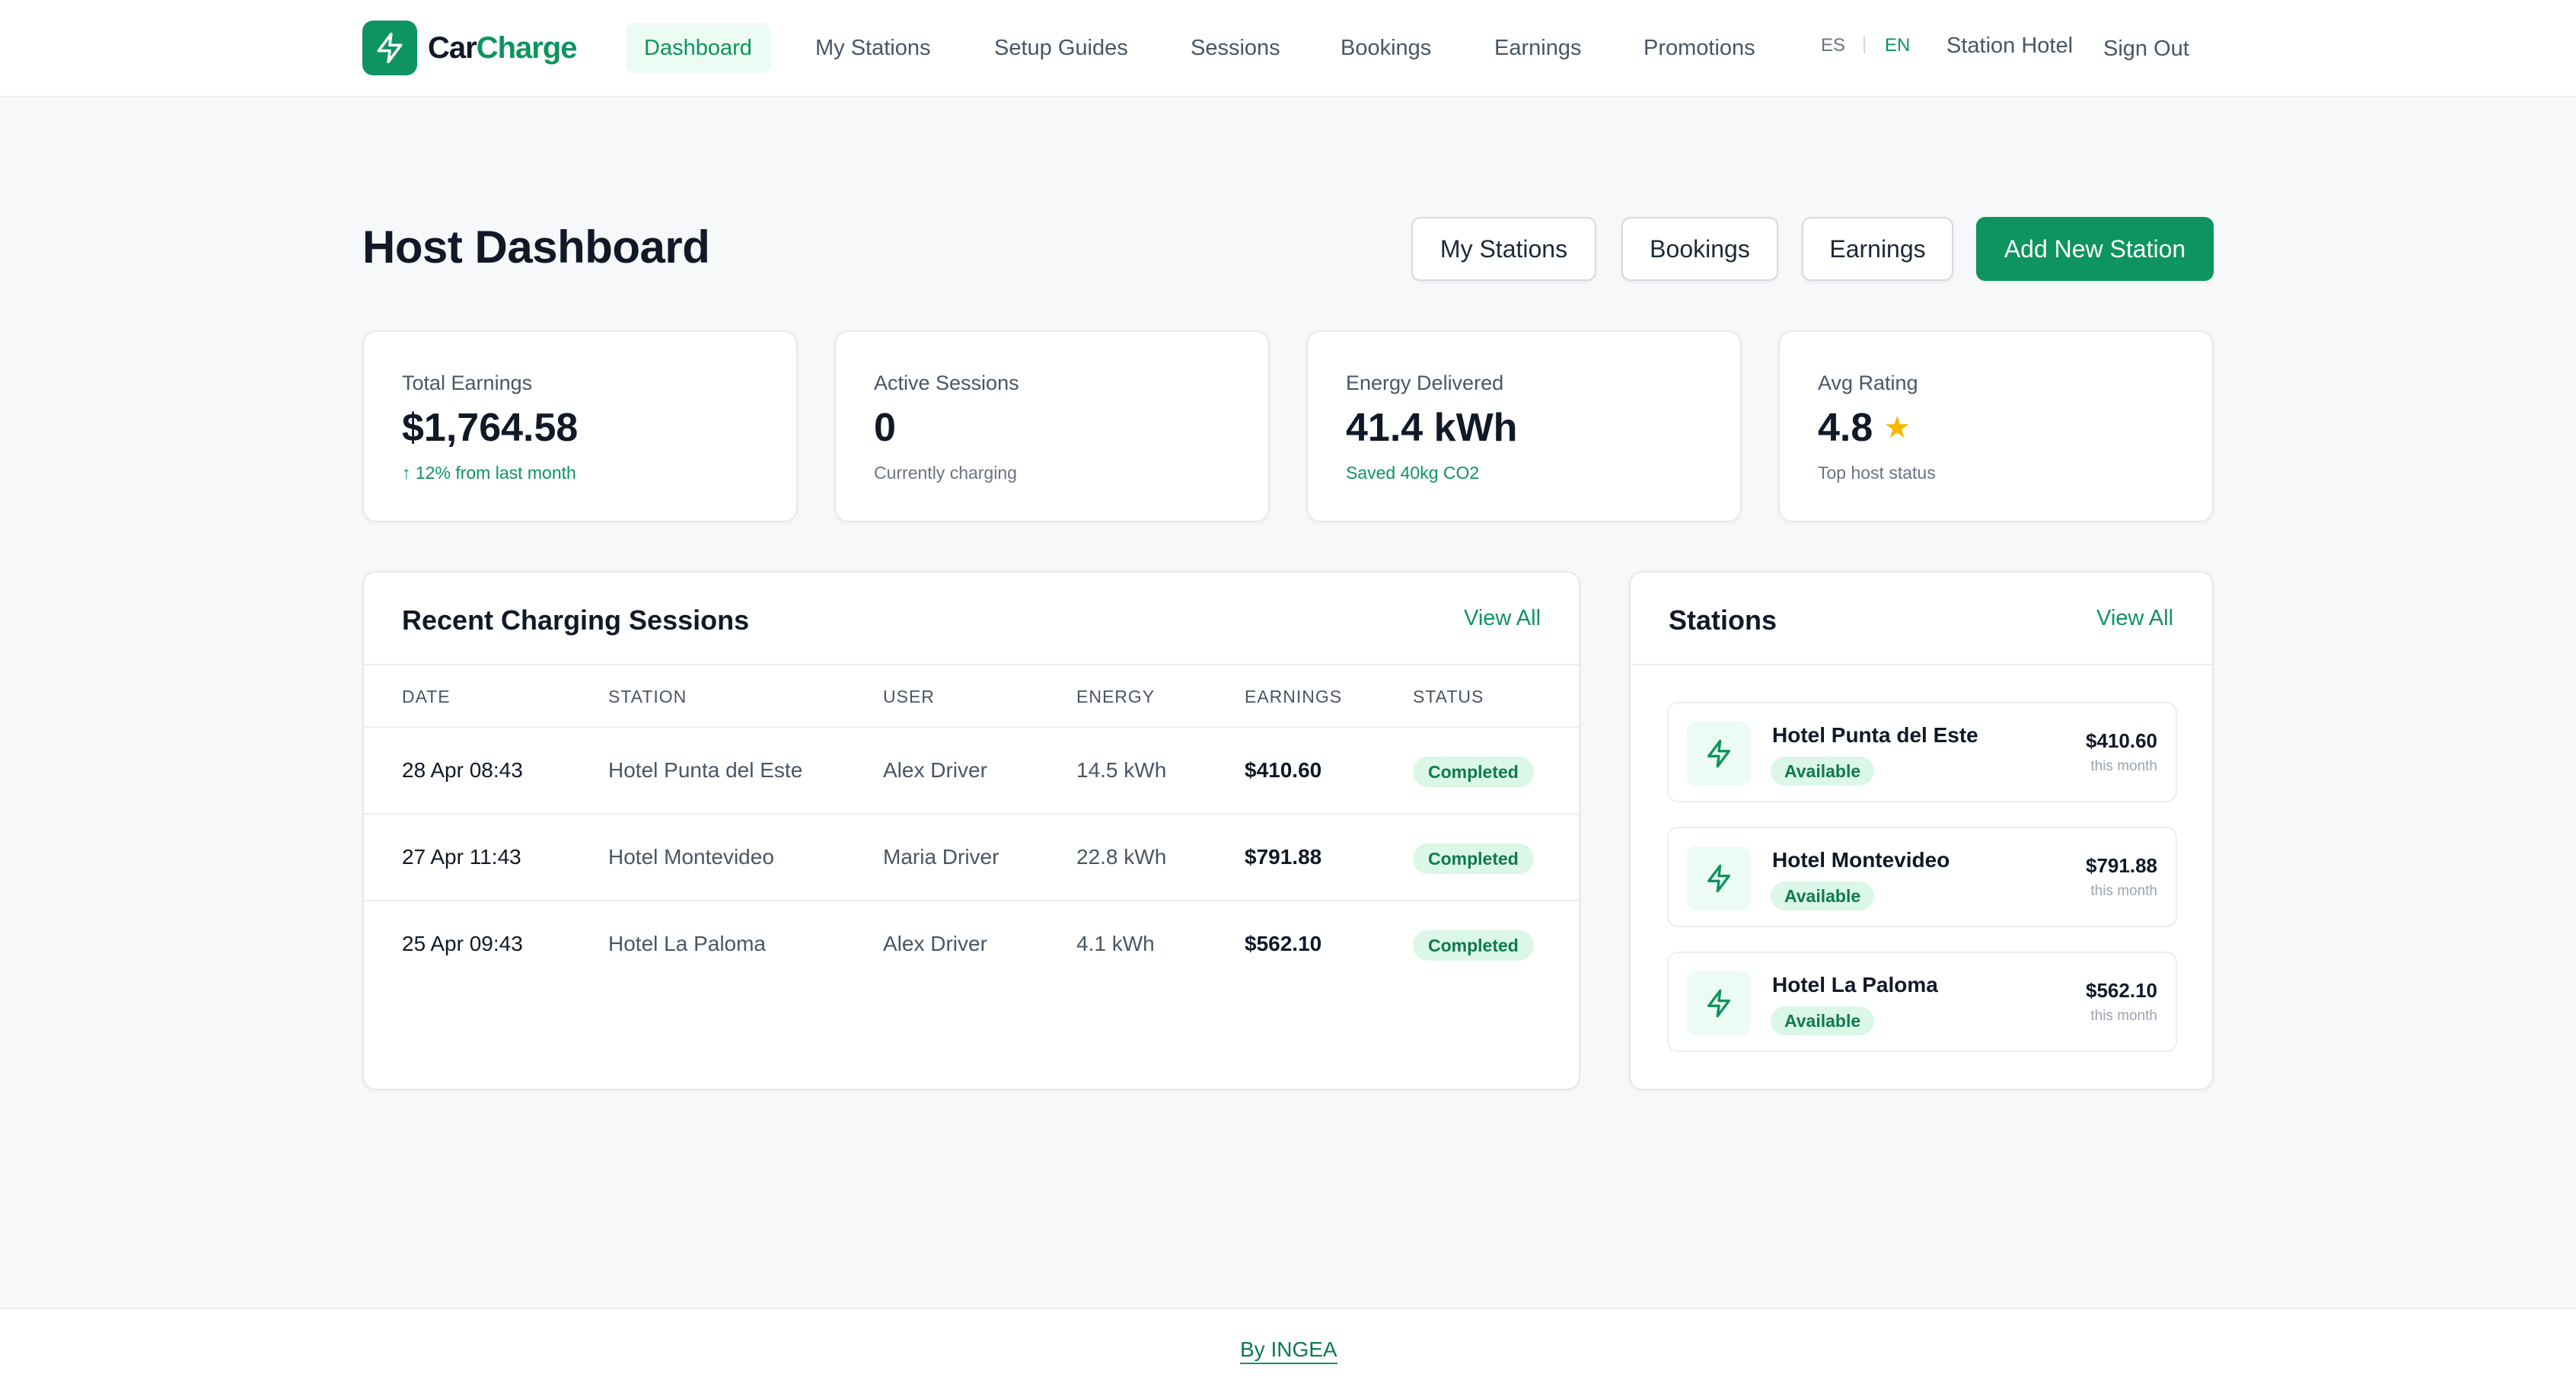 This screenshot has height=1387, width=2576. What do you see at coordinates (1061, 48) in the screenshot?
I see `nav-setup-guides: Setup Guides` at bounding box center [1061, 48].